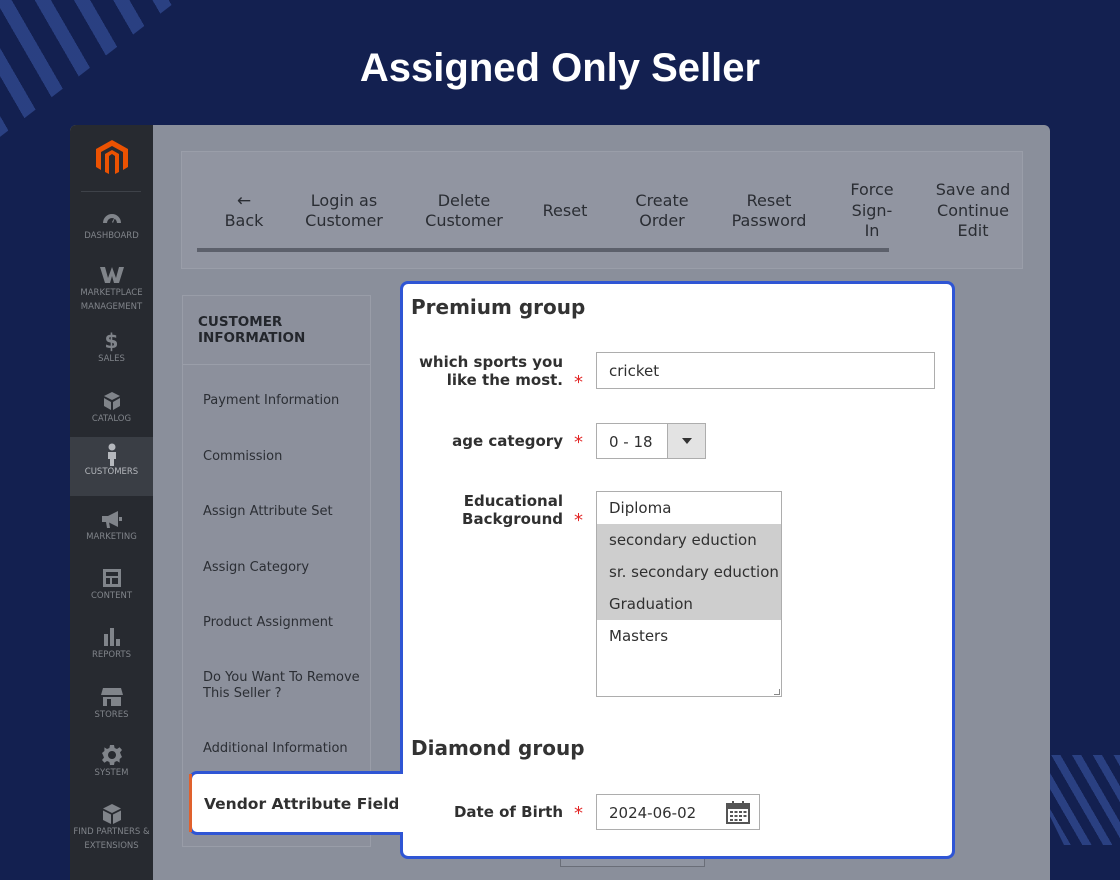 The height and width of the screenshot is (880, 1120). Describe the element at coordinates (560, 68) in the screenshot. I see `page-headline: Assigned Only Seller` at that location.